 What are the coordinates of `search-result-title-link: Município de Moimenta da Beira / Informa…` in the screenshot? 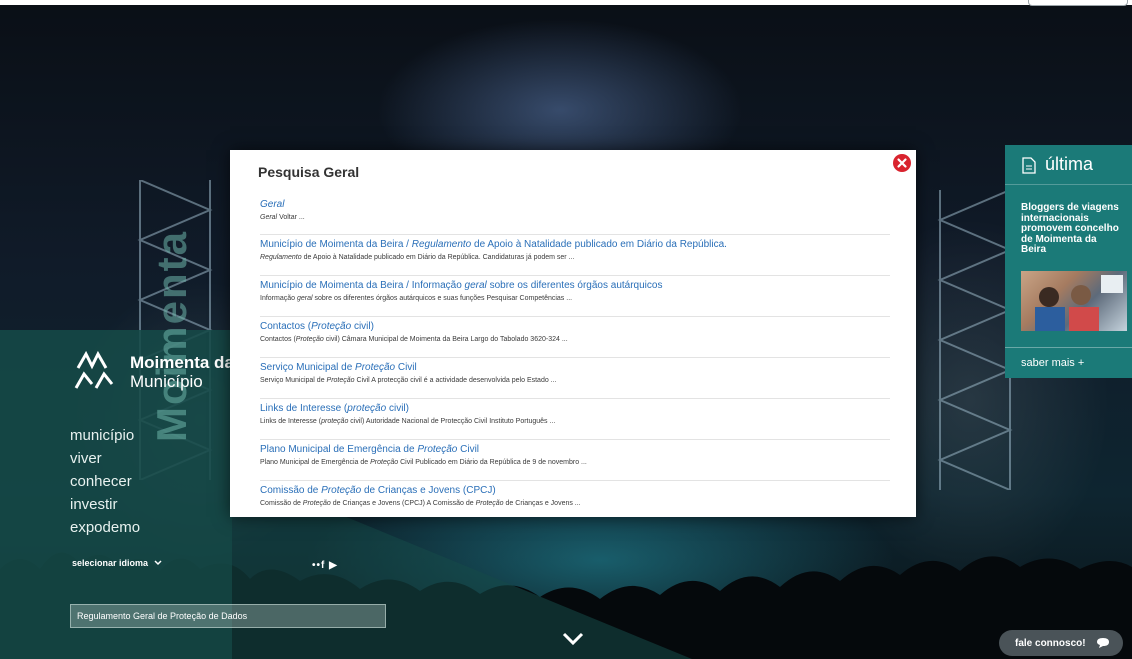 It's located at (575, 286).